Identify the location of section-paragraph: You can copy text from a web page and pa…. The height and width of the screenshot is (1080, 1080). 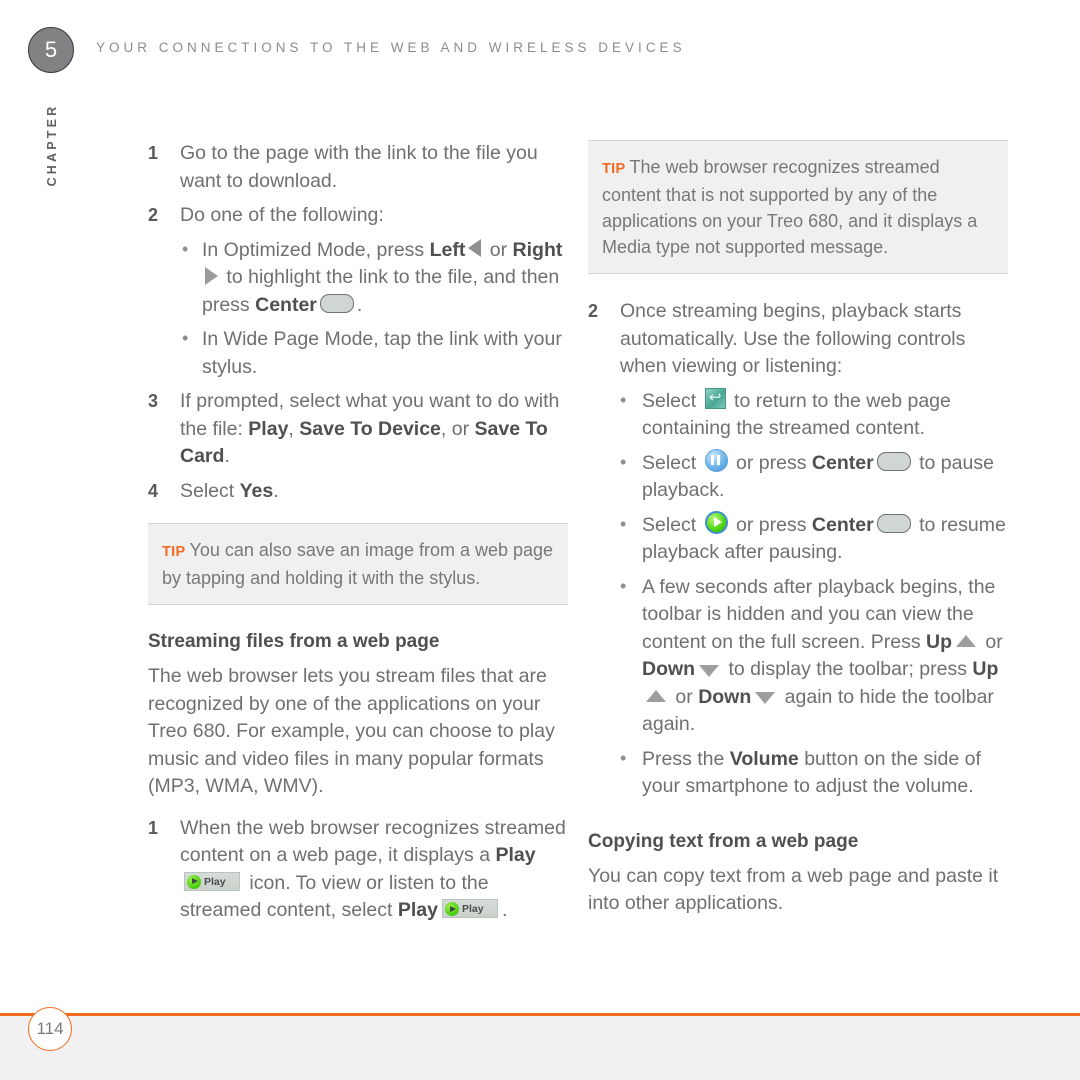
(793, 889).